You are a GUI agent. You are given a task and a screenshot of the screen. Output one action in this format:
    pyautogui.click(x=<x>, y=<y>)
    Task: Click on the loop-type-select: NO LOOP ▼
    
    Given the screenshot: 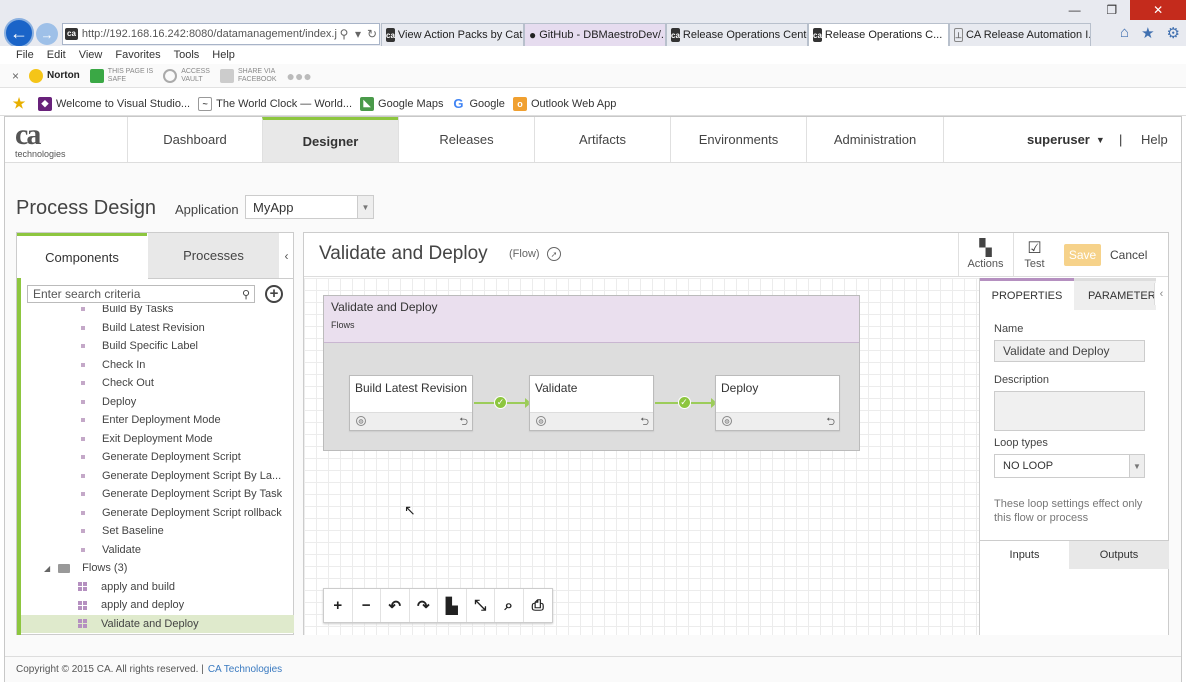 What is the action you would take?
    pyautogui.click(x=1069, y=466)
    